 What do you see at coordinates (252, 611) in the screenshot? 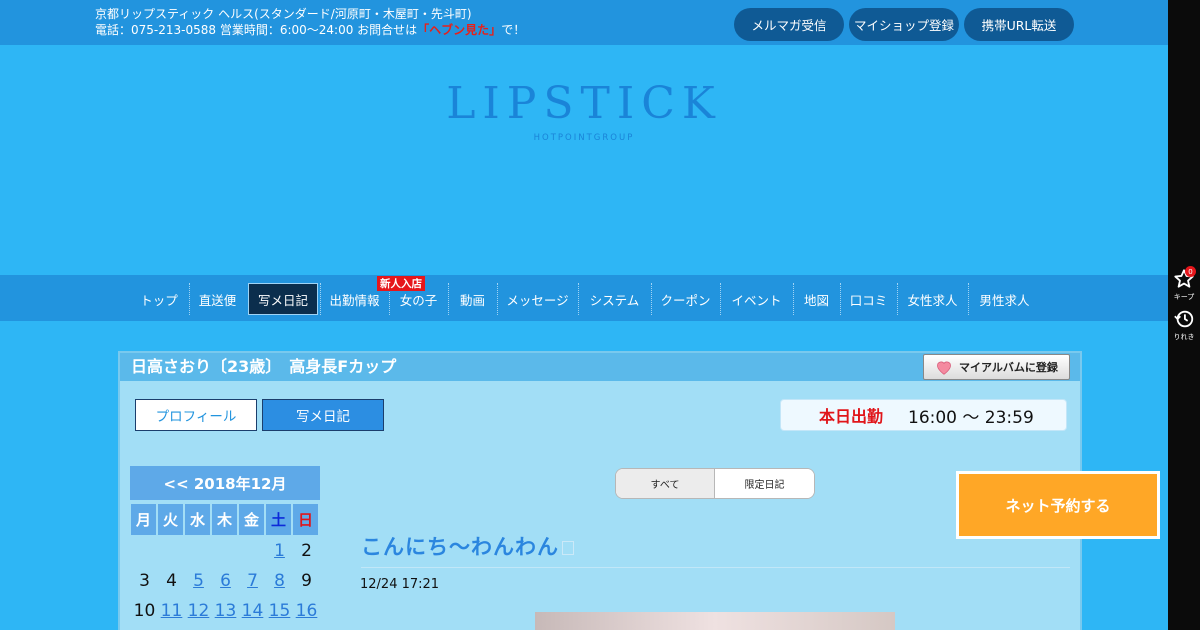
I see `calendar-day: 14` at bounding box center [252, 611].